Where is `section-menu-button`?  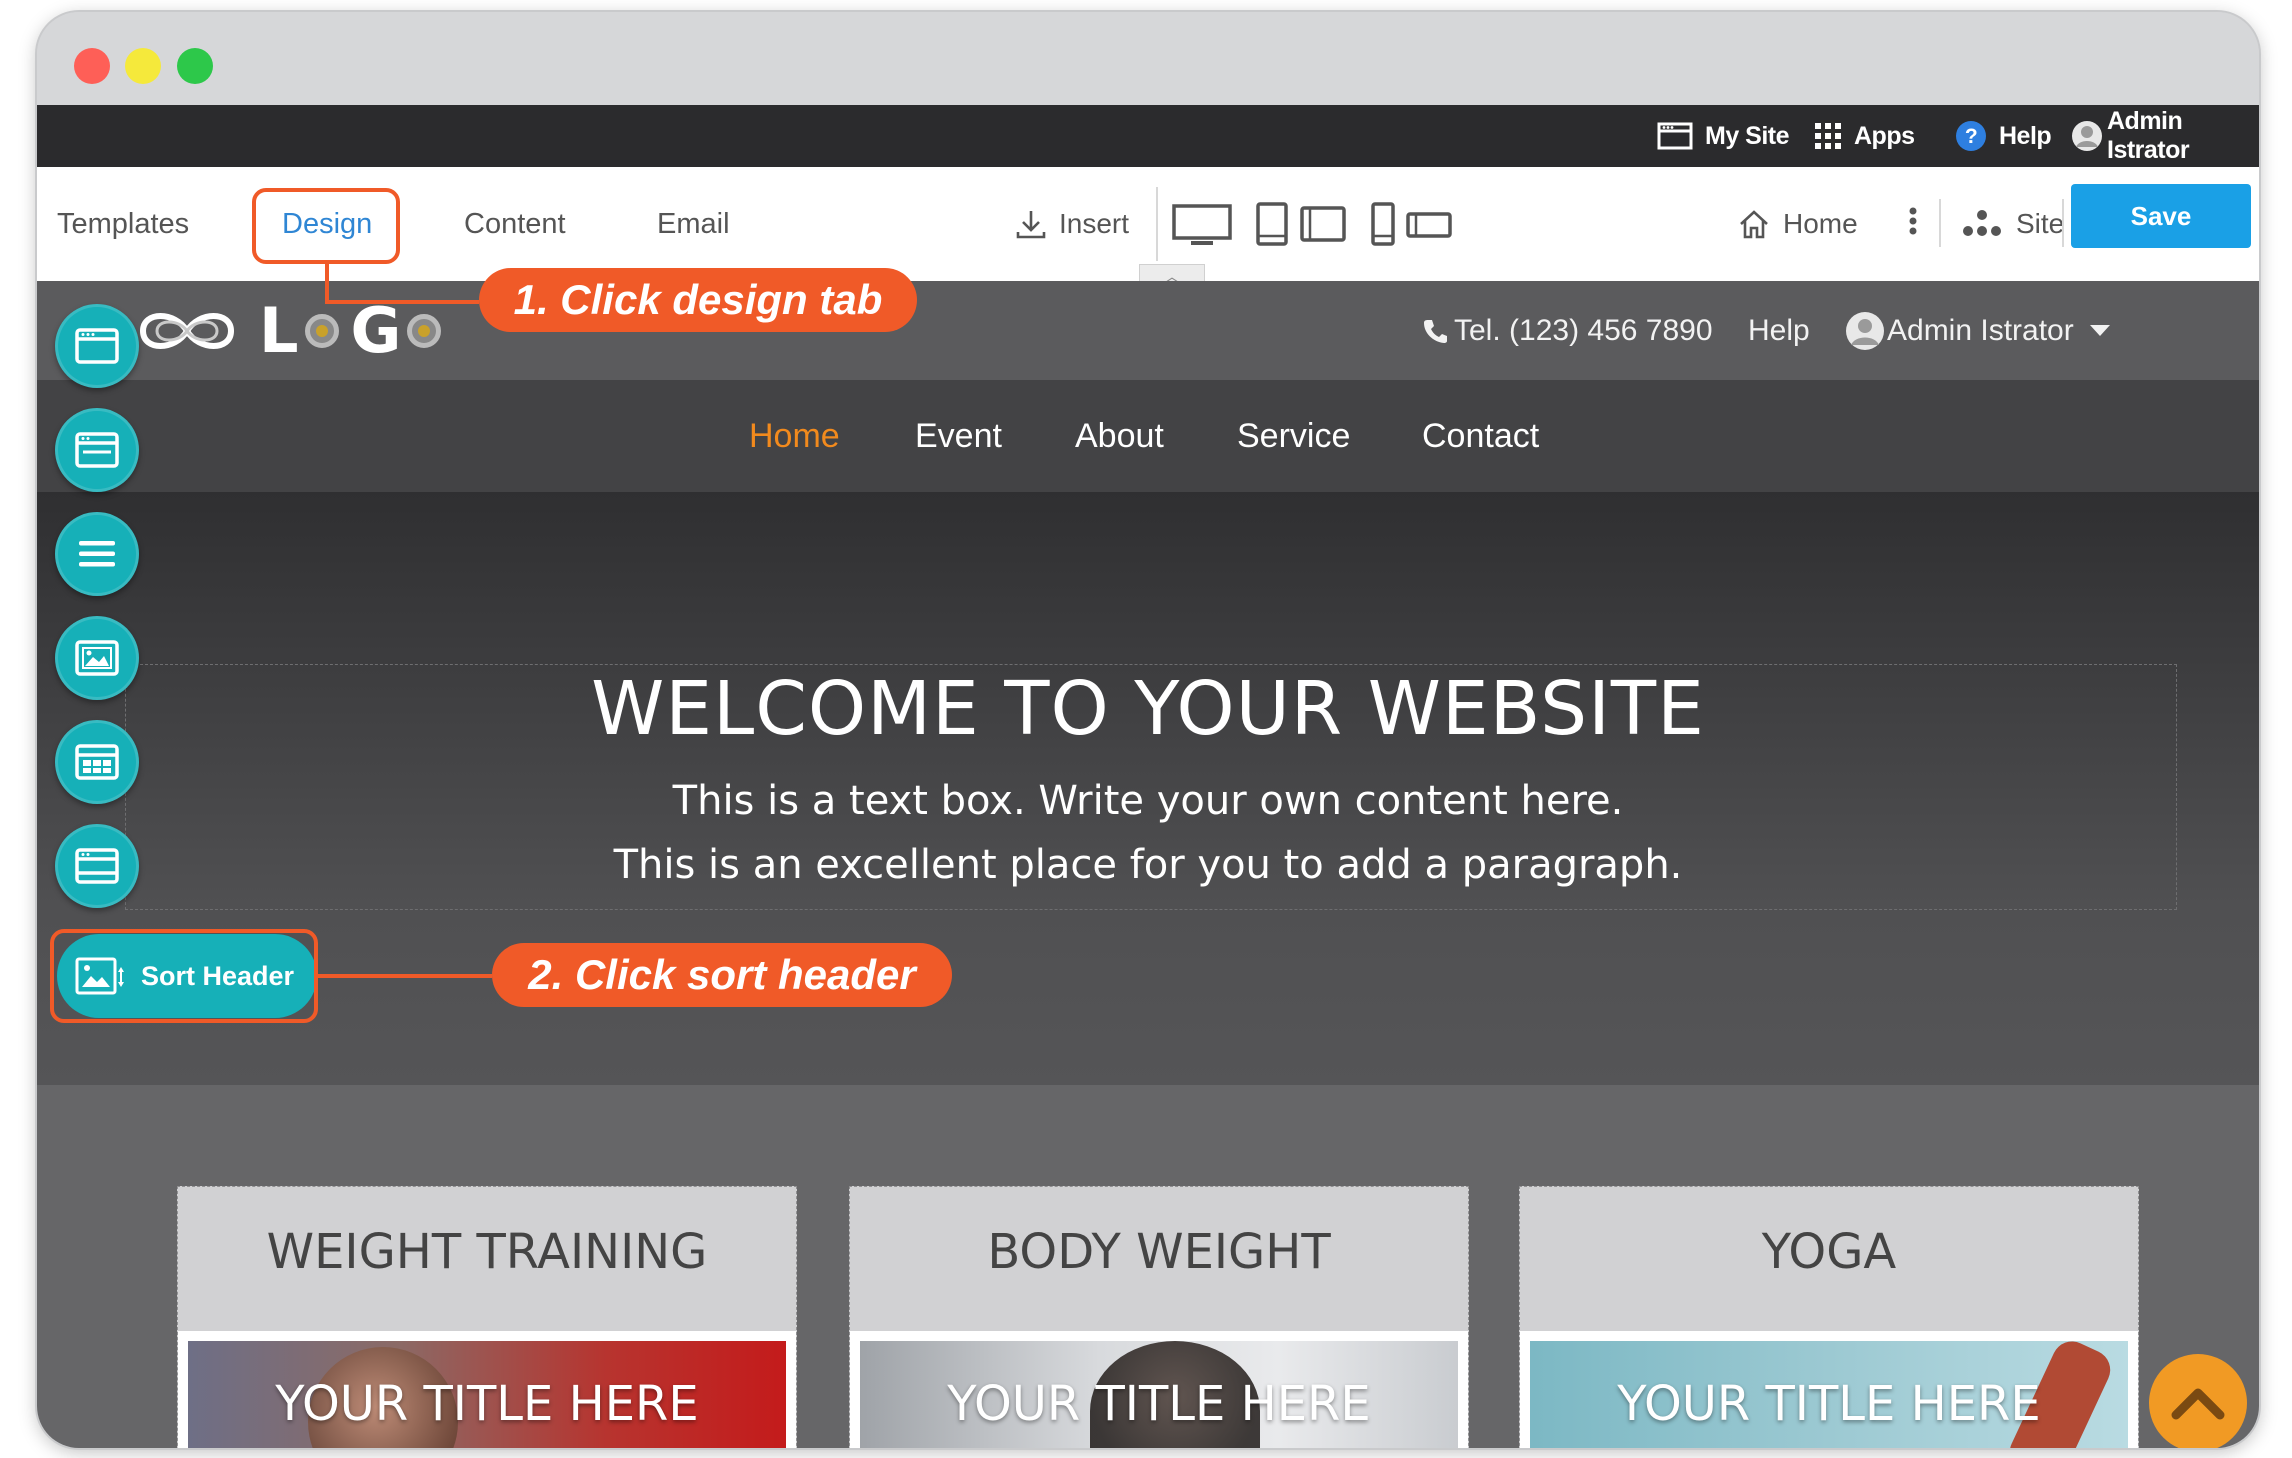
section-menu-button is located at coordinates (97, 554).